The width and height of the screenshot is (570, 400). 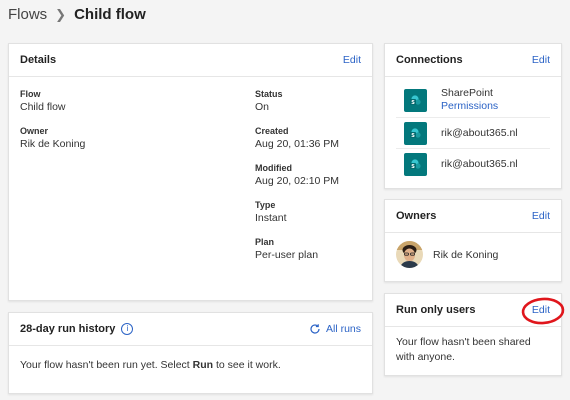 What do you see at coordinates (262, 107) in the screenshot?
I see `field-value: On` at bounding box center [262, 107].